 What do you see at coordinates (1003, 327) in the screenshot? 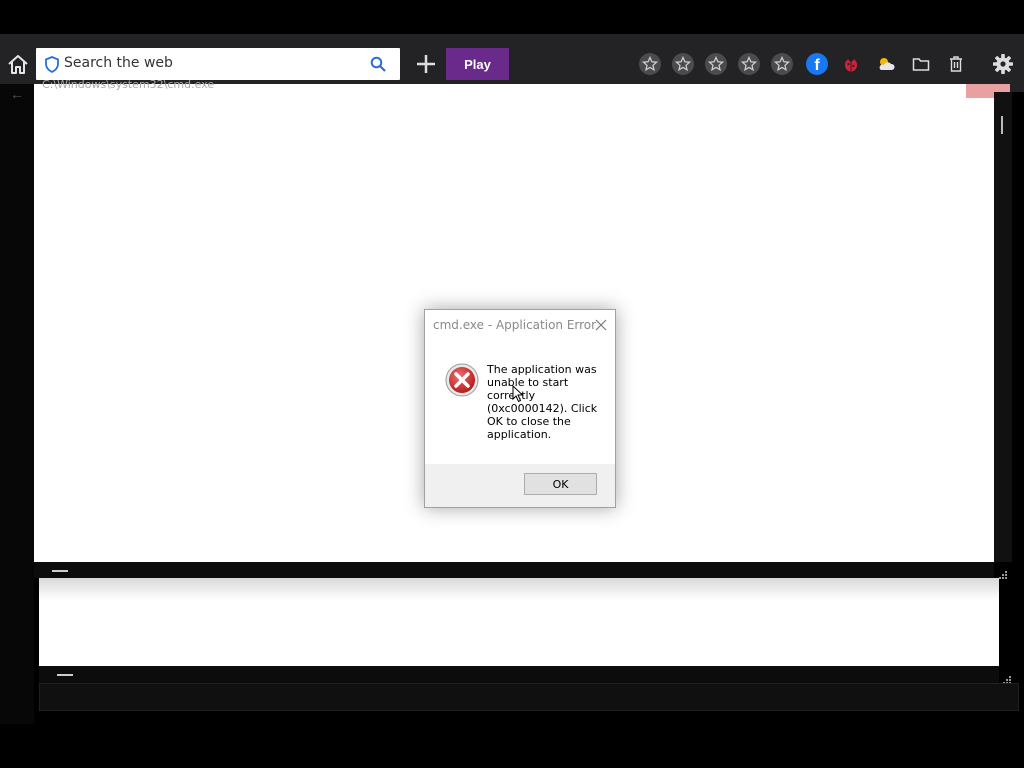
I see `scrollbar` at bounding box center [1003, 327].